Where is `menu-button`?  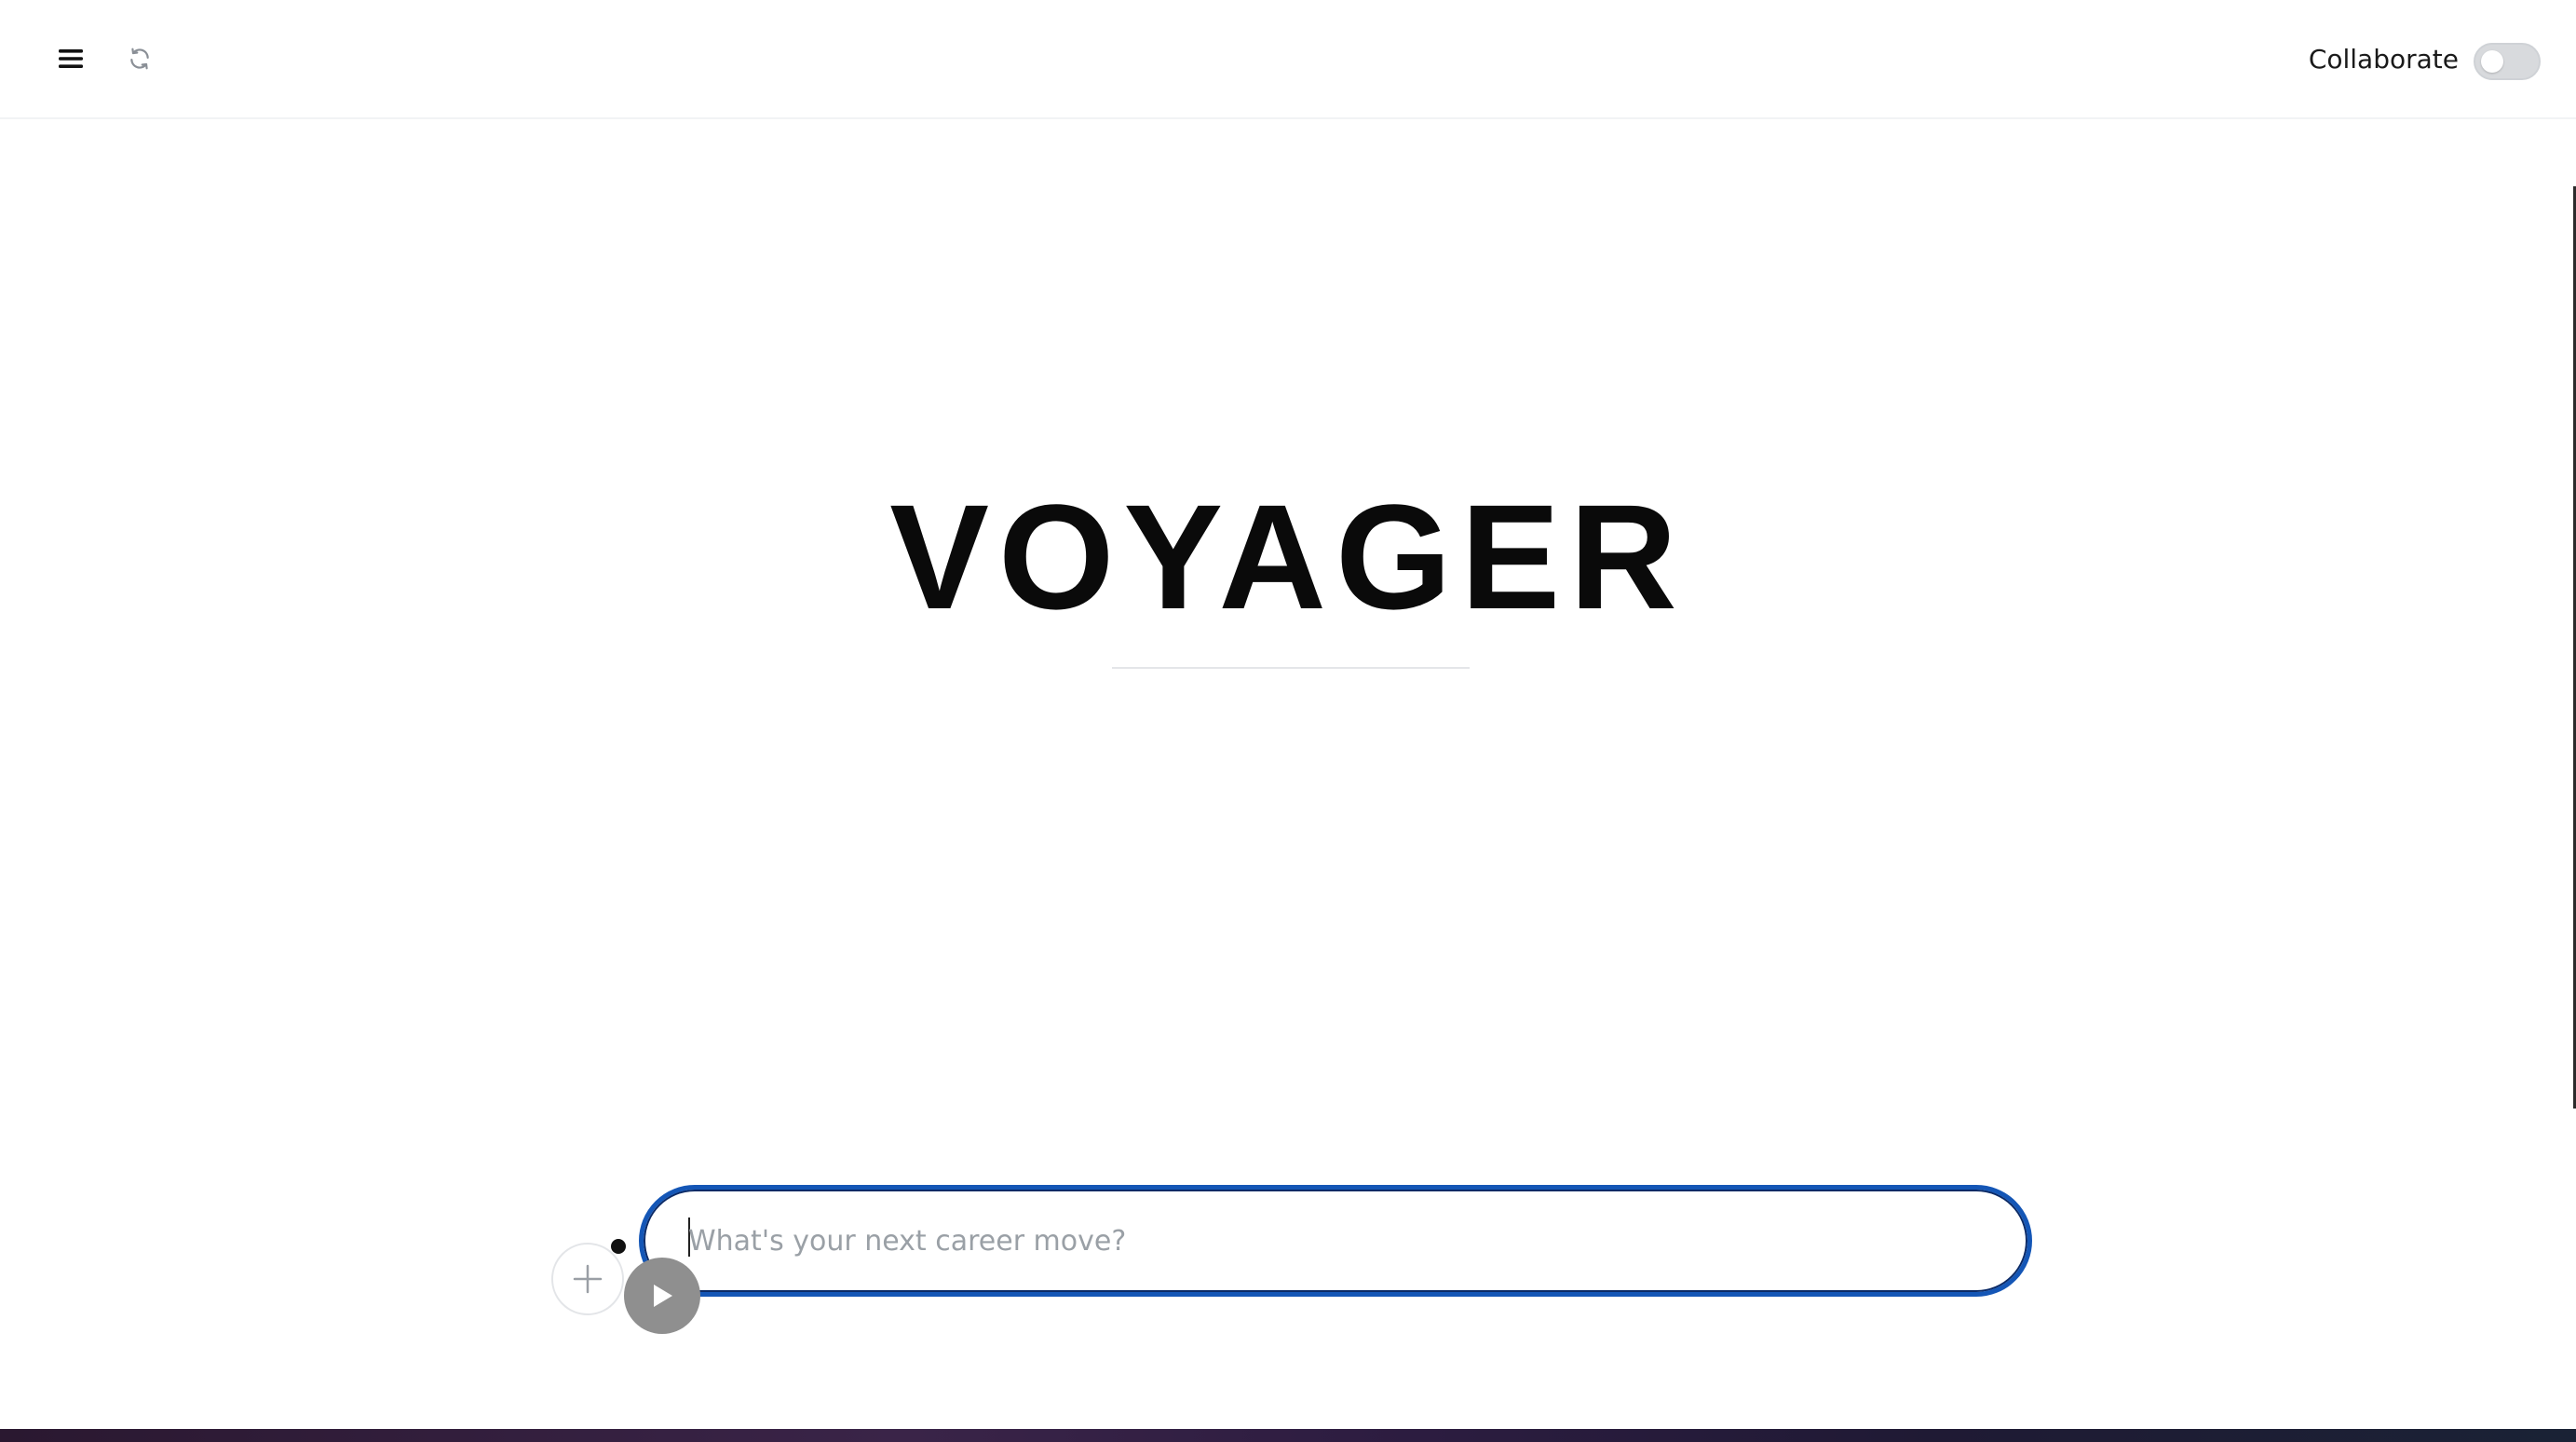 menu-button is located at coordinates (71, 58).